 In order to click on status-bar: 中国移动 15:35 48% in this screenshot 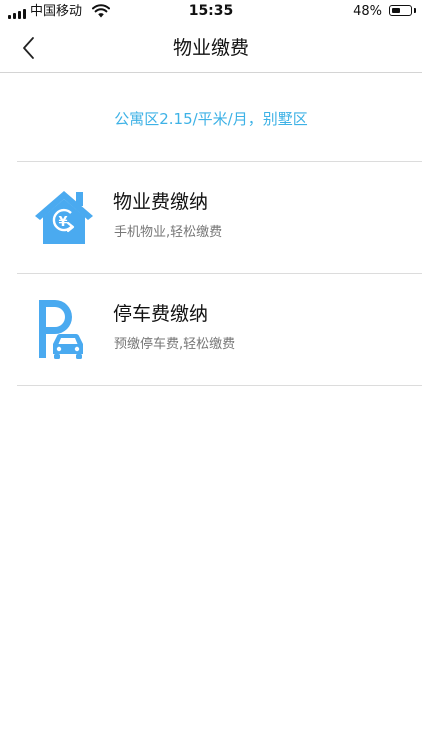, I will do `click(211, 12)`.